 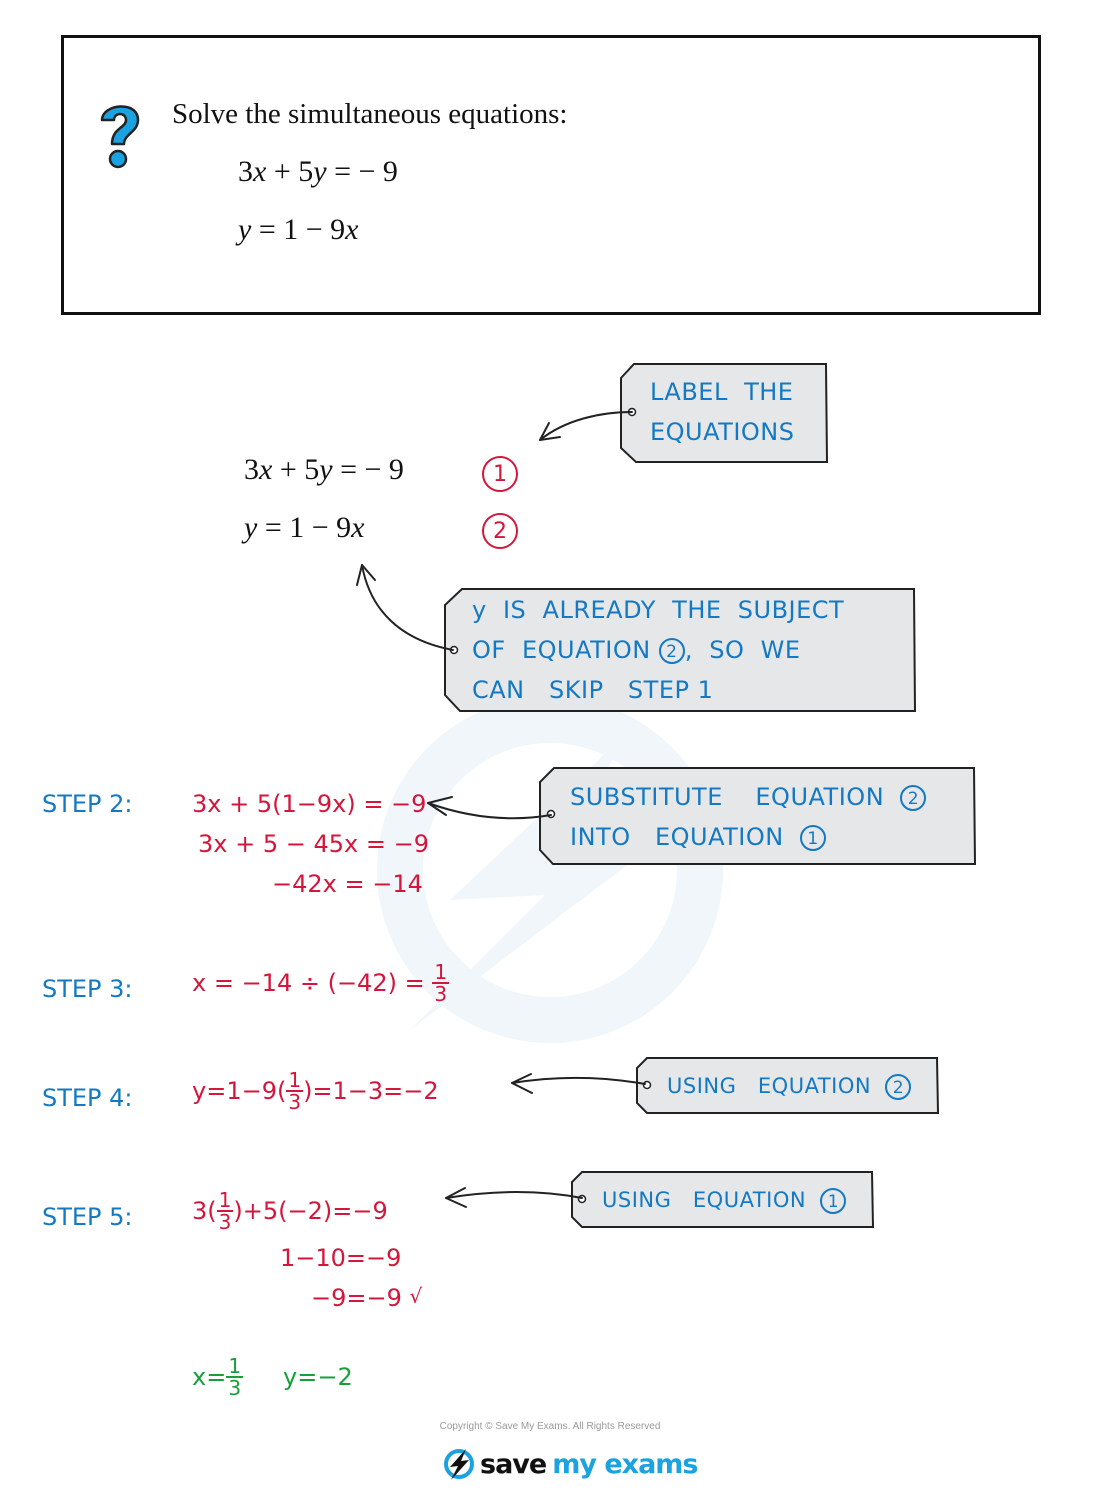 What do you see at coordinates (570, 1464) in the screenshot?
I see `save-my-exams-logo: save my exams` at bounding box center [570, 1464].